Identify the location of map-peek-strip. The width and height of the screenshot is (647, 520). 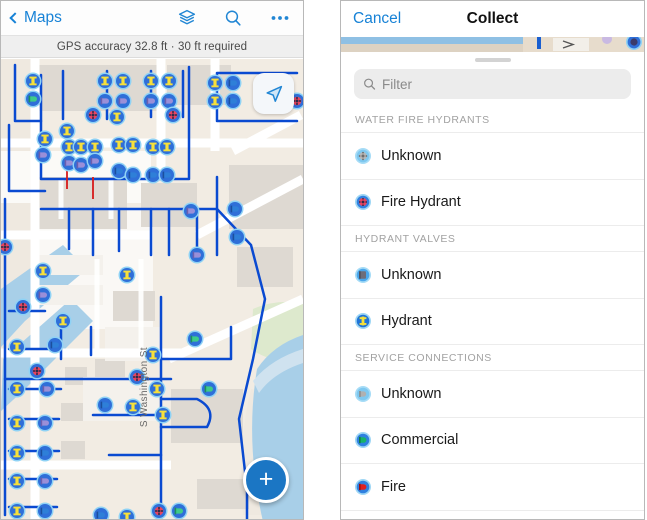
(492, 44).